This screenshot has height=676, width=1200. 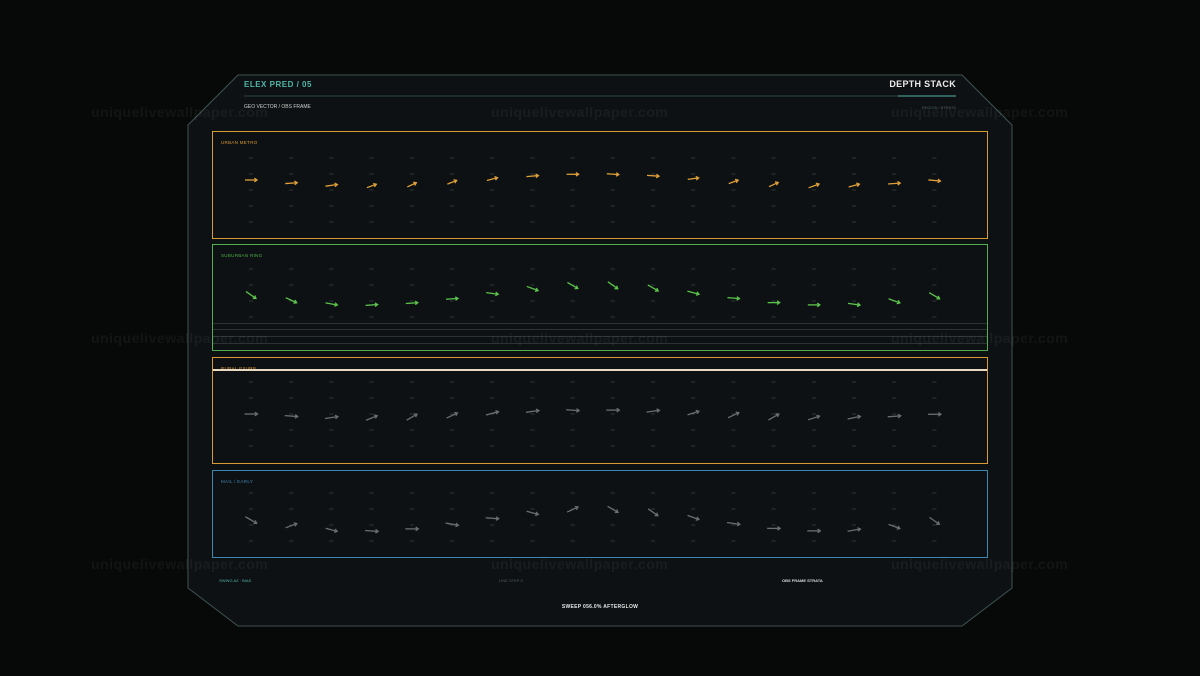 I want to click on footer-right: OBS FRAME STRATA, so click(x=802, y=580).